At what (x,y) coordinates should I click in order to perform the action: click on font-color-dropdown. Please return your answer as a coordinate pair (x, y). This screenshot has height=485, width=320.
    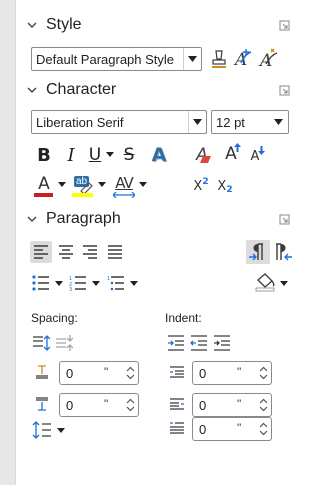
    Looking at the image, I should click on (61, 184).